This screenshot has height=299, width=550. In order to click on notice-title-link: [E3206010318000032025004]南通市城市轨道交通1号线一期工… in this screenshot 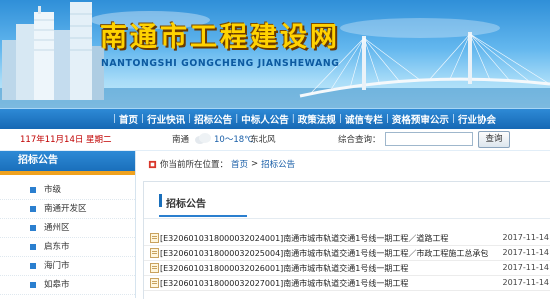, I will do `click(324, 253)`.